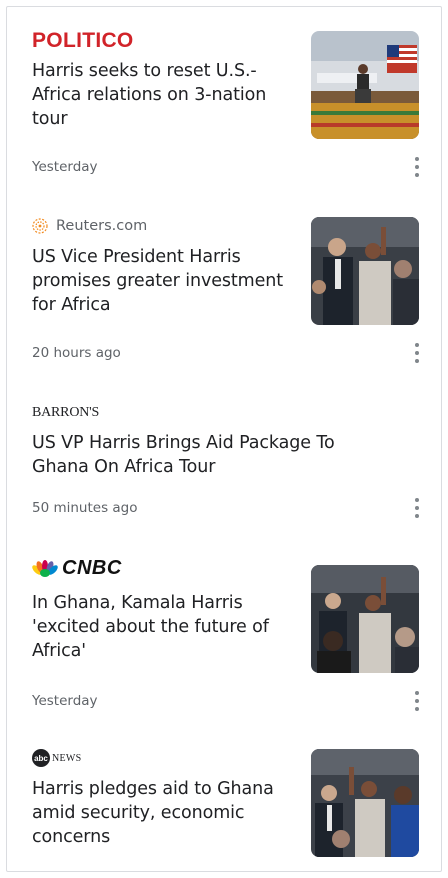  I want to click on source-name: Reuters.com, so click(102, 226).